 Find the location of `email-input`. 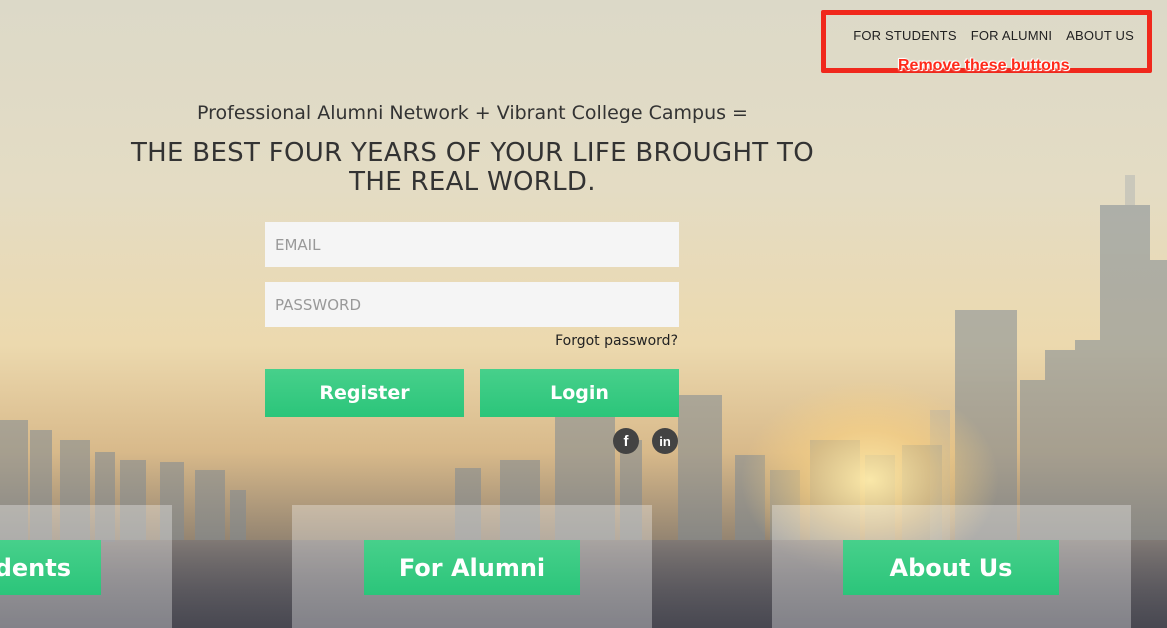

email-input is located at coordinates (472, 244).